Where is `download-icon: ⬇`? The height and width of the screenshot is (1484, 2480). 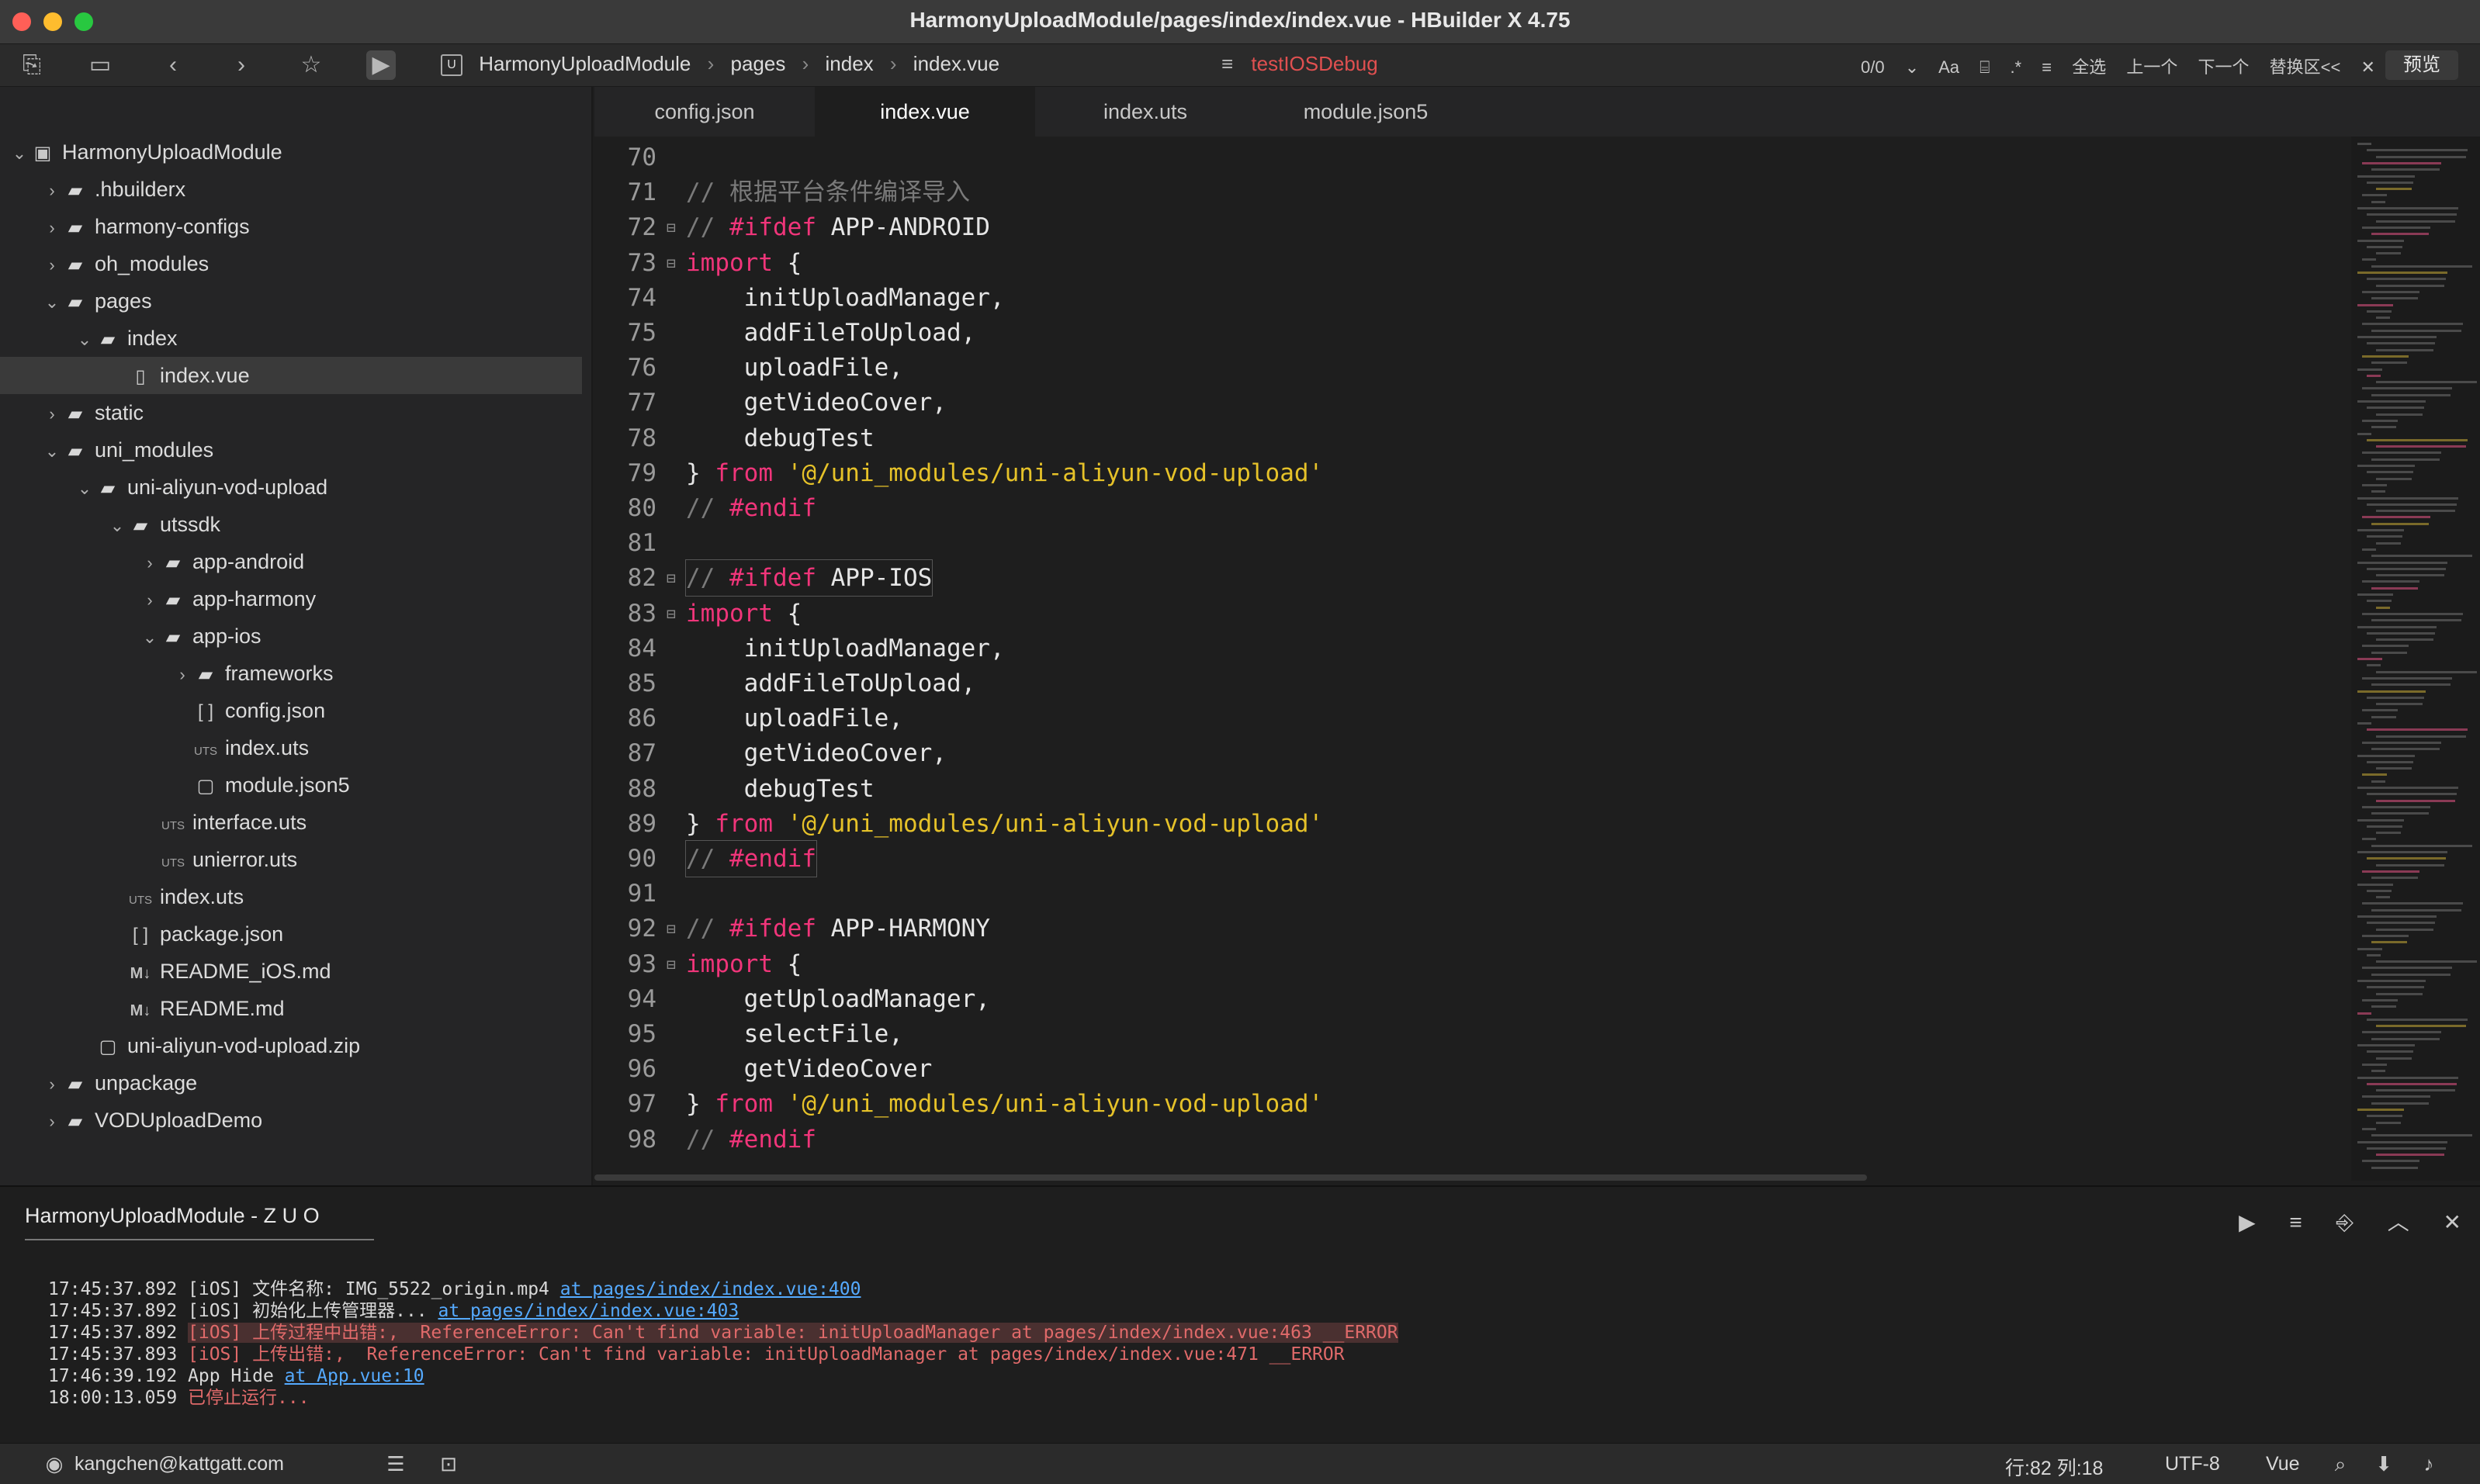 download-icon: ⬇ is located at coordinates (2384, 1463).